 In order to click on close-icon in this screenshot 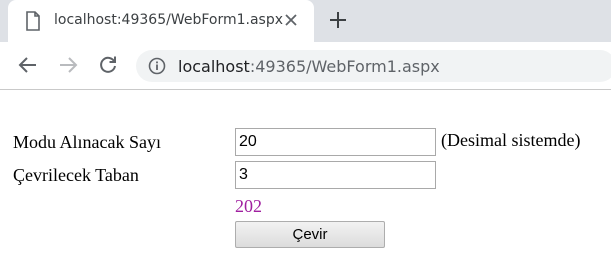, I will do `click(291, 20)`.